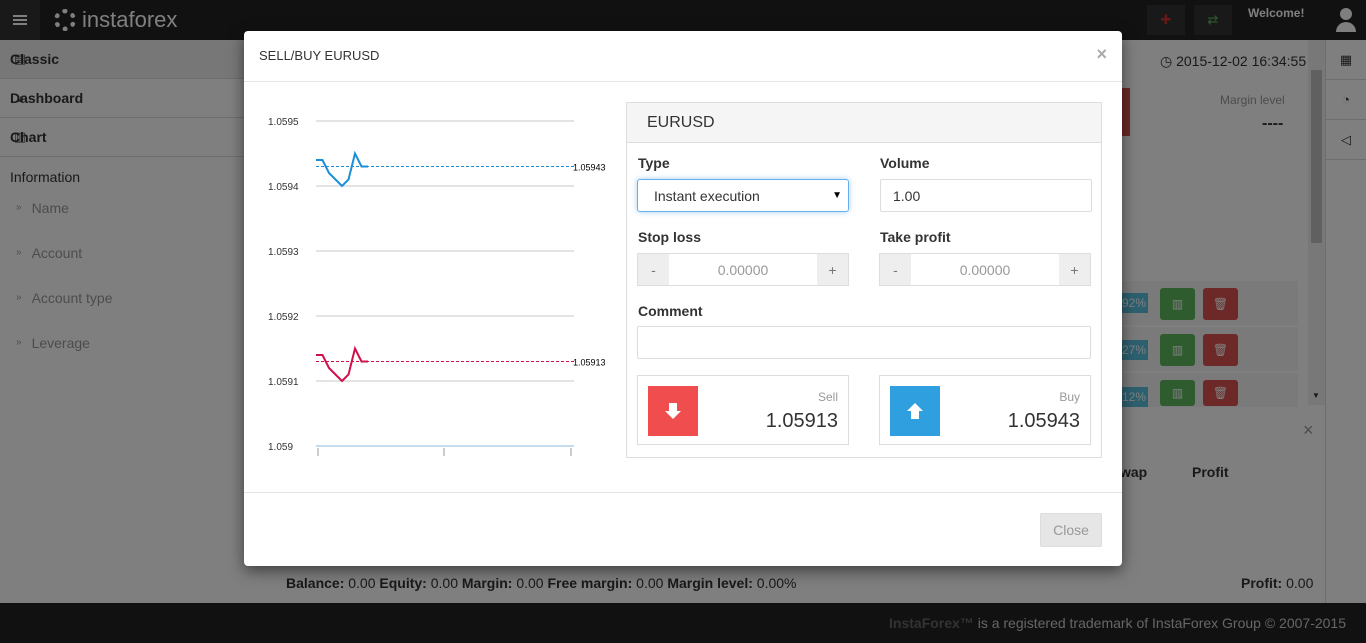 The width and height of the screenshot is (1366, 643). I want to click on take-profit-increment-button: +, so click(1074, 269).